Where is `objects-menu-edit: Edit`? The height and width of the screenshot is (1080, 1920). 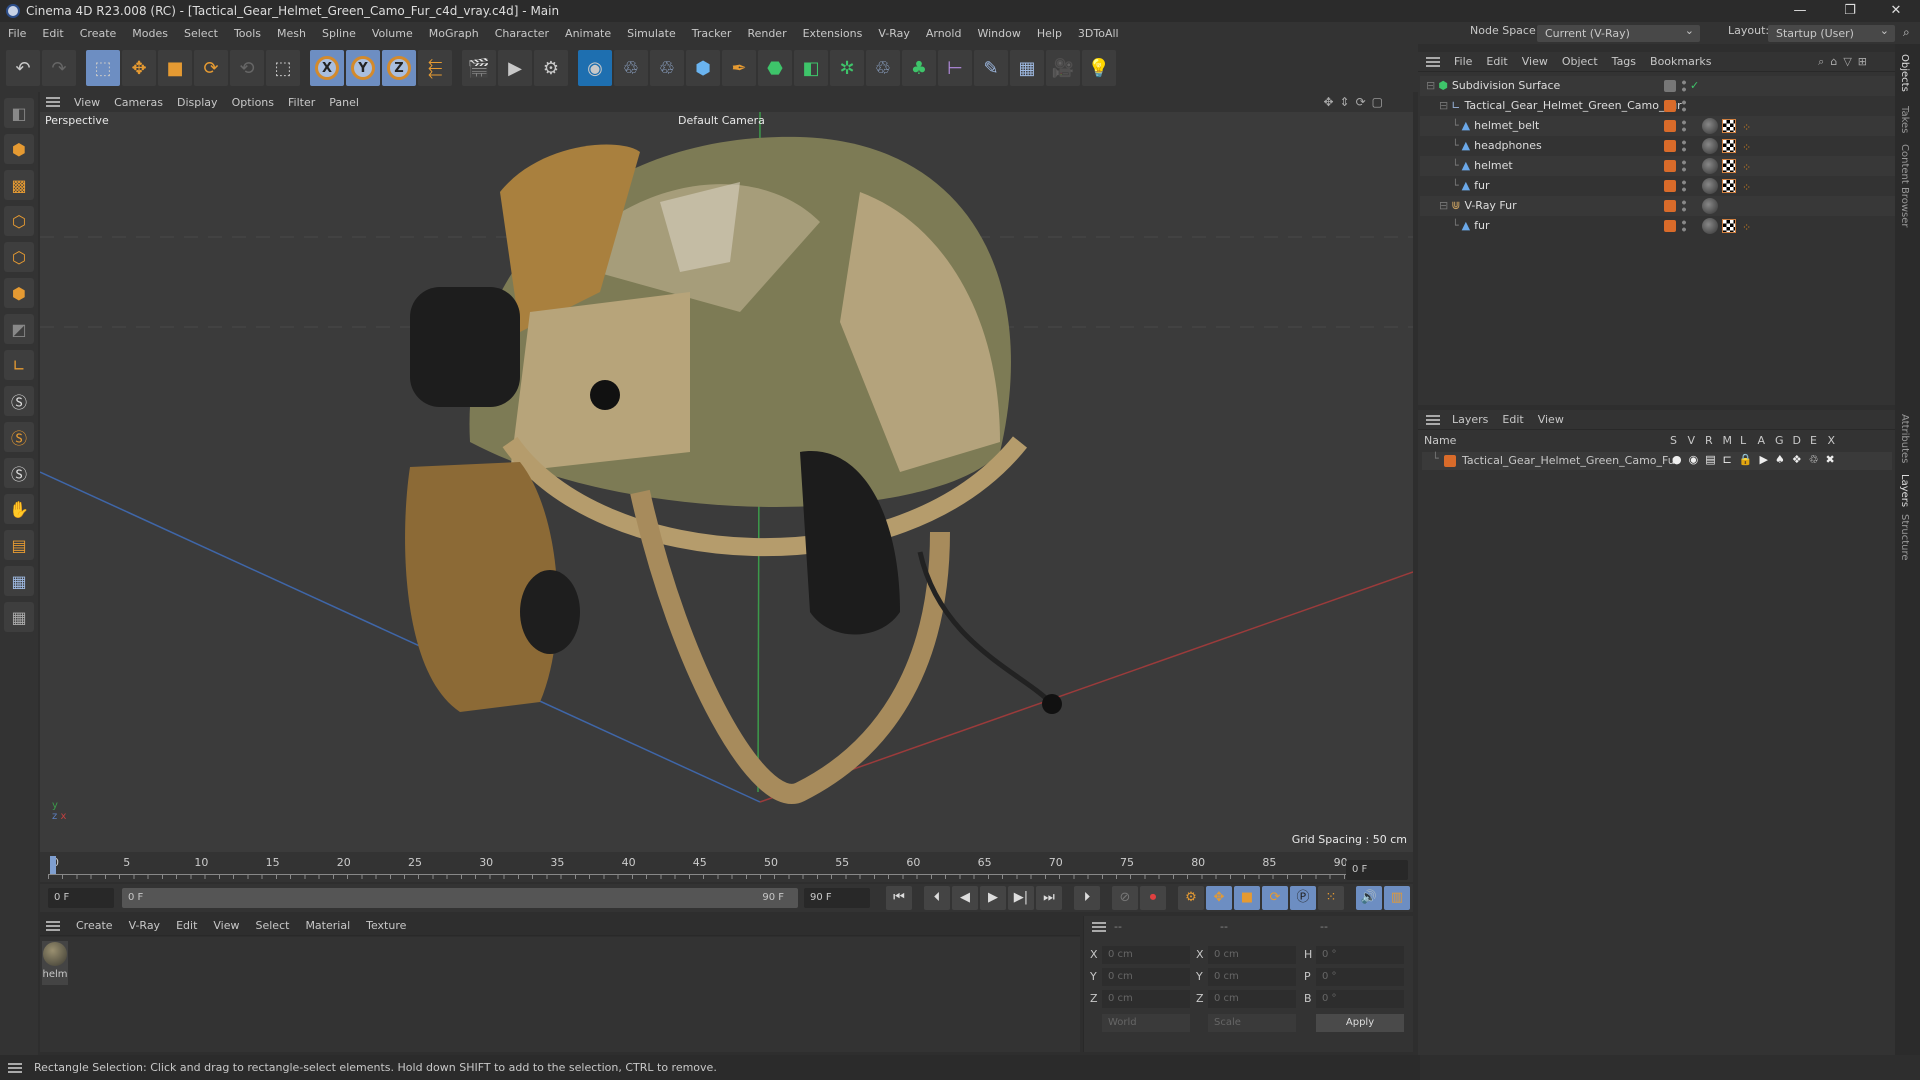
objects-menu-edit: Edit is located at coordinates (1496, 61).